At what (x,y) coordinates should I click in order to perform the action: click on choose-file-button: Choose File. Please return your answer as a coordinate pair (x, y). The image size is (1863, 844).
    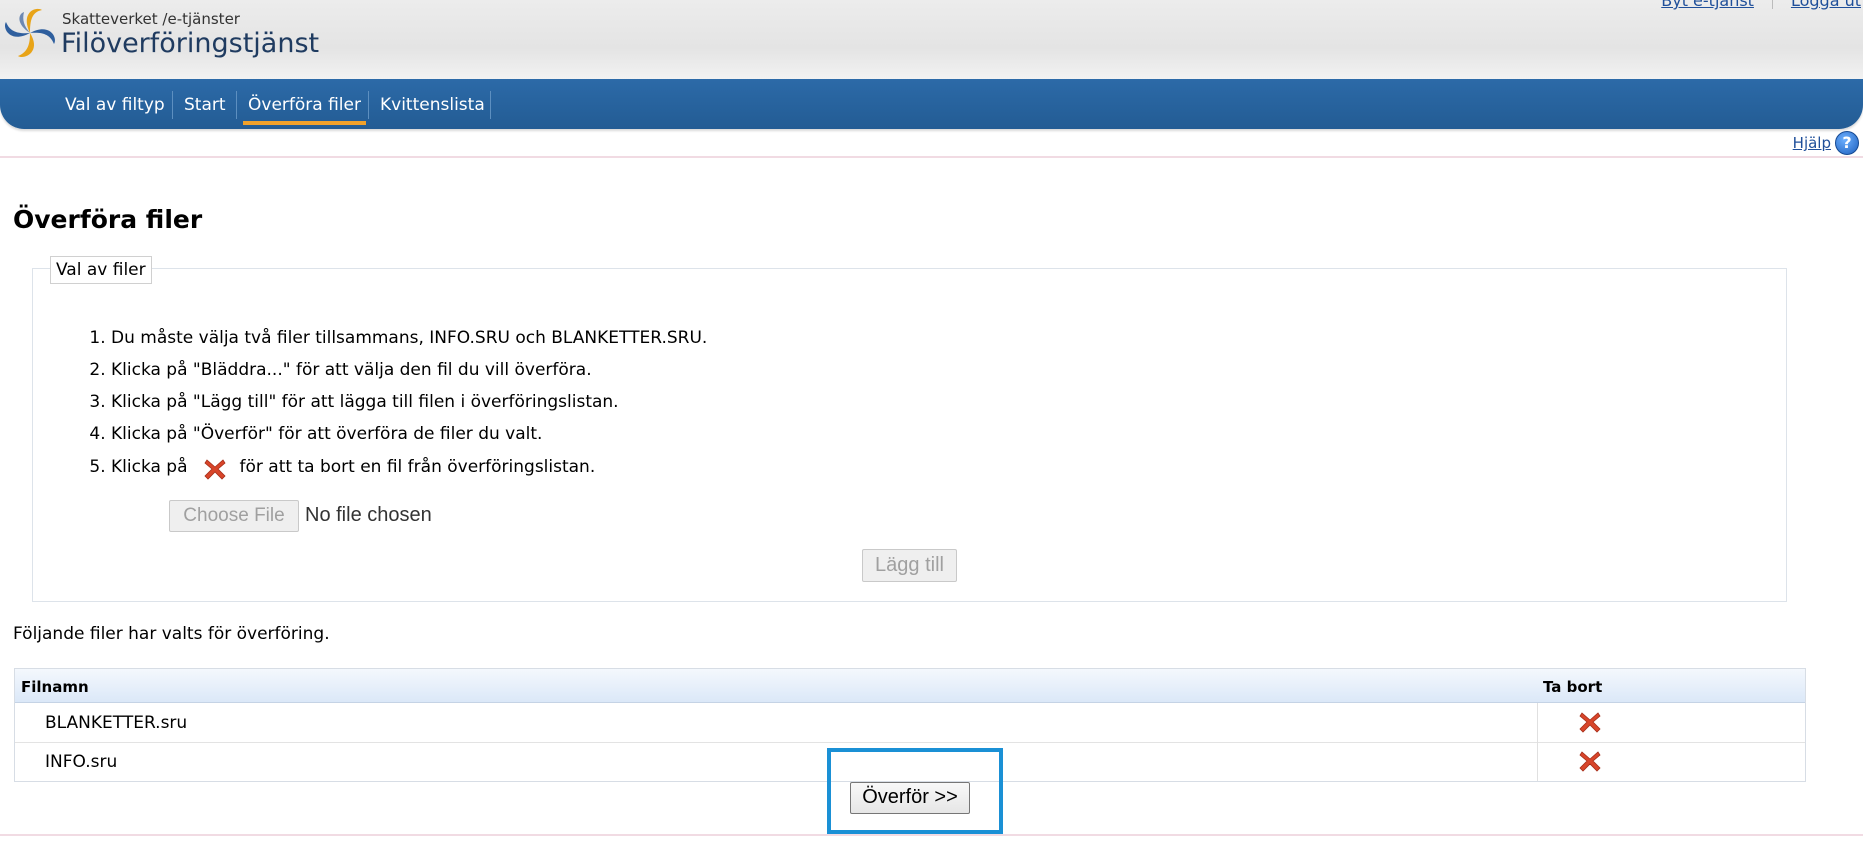
    Looking at the image, I should click on (234, 516).